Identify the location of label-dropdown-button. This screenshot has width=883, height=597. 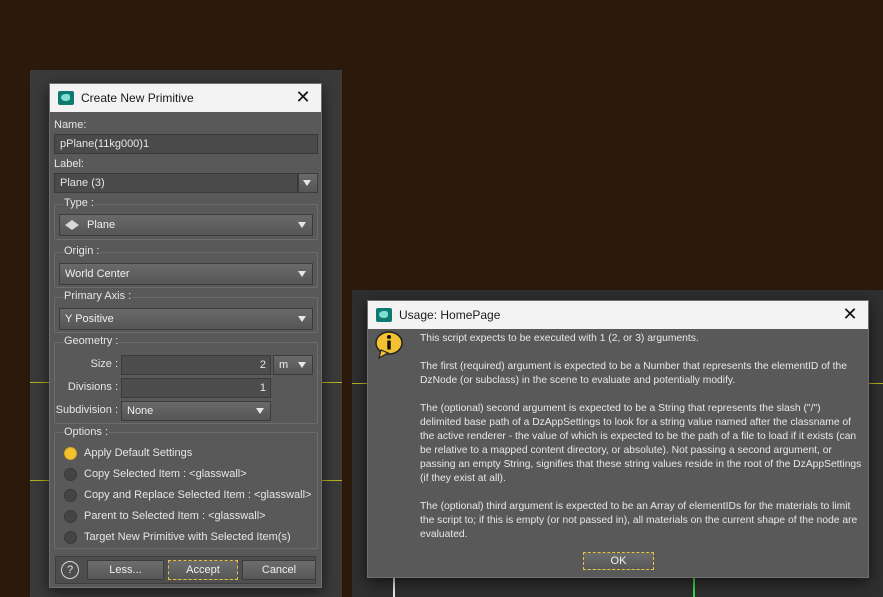
(308, 183).